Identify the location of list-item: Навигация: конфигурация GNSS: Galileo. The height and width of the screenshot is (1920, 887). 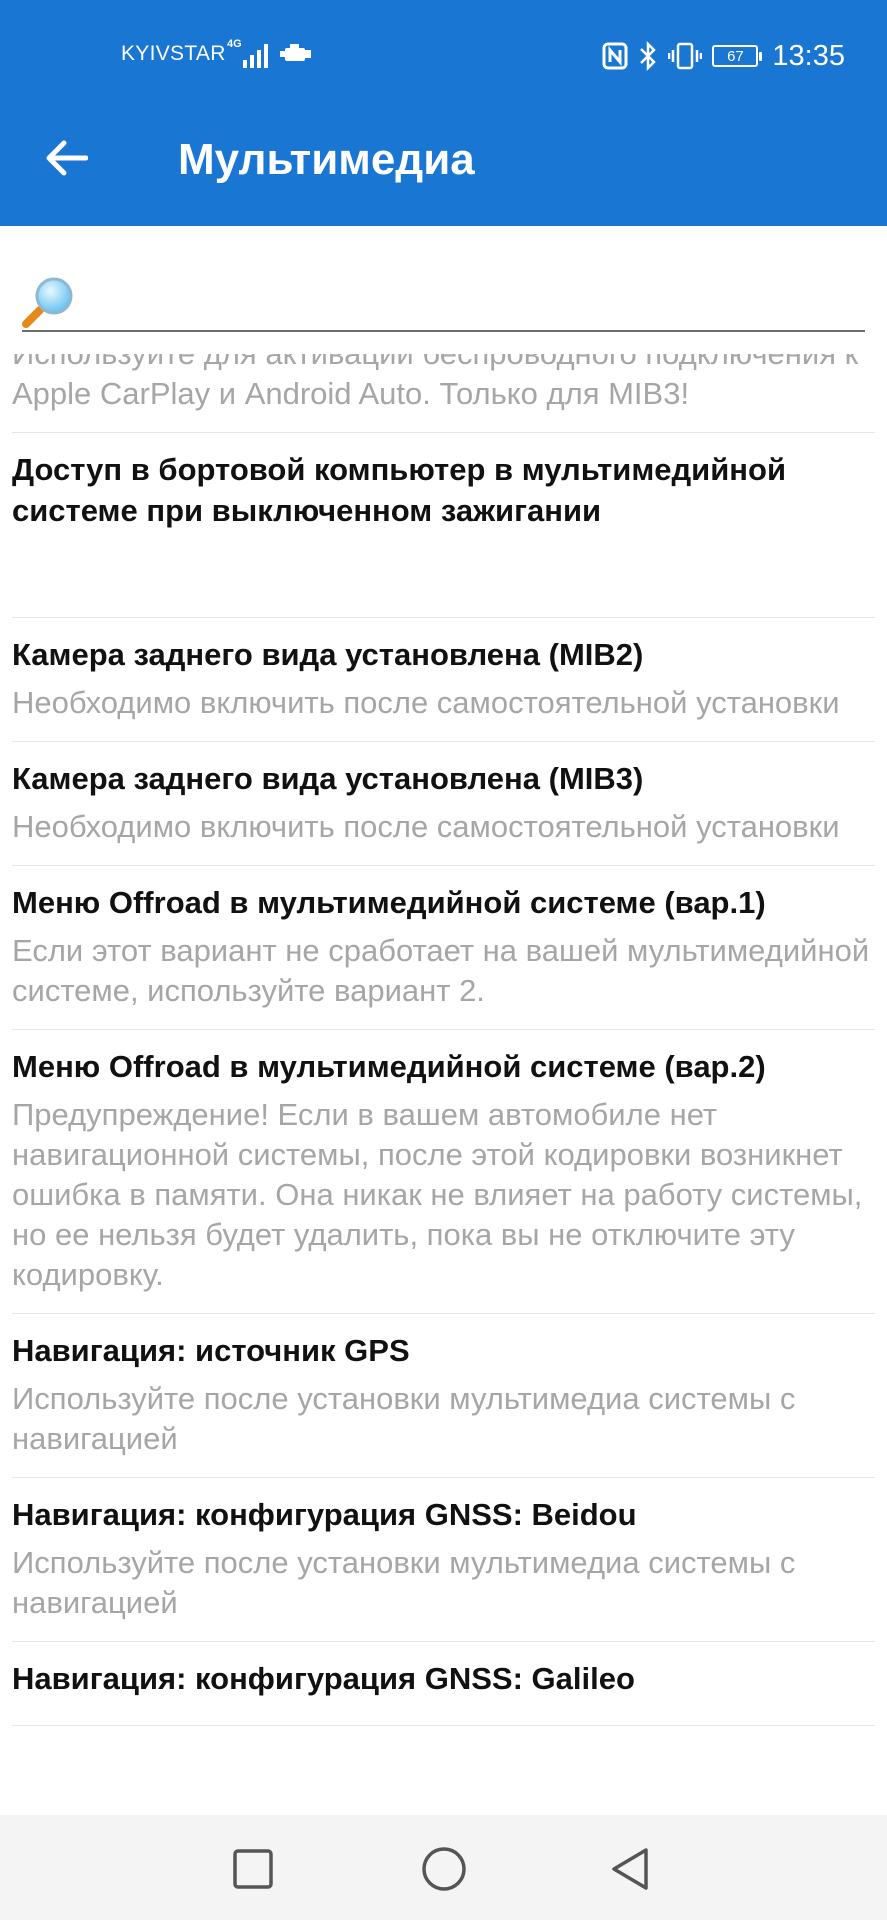
(443, 1684).